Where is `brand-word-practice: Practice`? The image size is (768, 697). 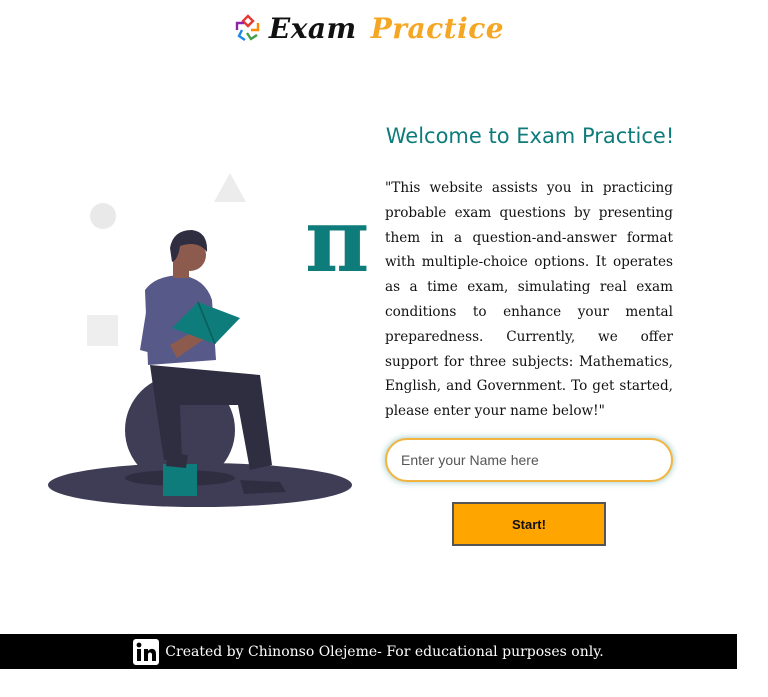 brand-word-practice: Practice is located at coordinates (437, 28).